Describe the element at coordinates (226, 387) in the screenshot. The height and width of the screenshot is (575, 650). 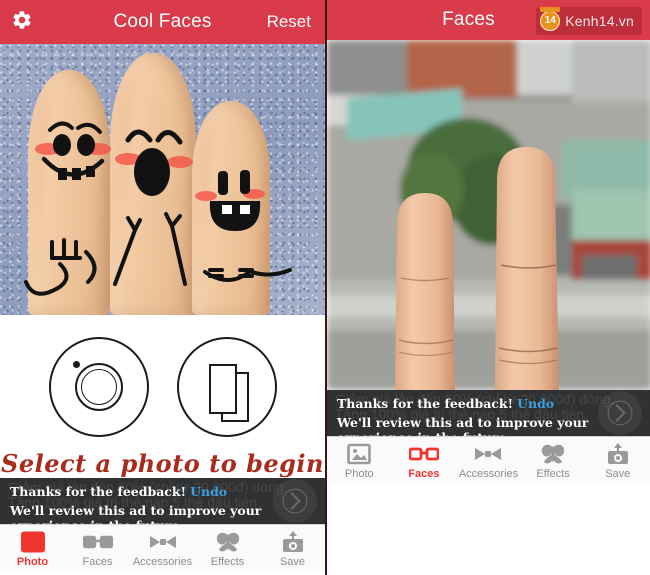
I see `gallery-button` at that location.